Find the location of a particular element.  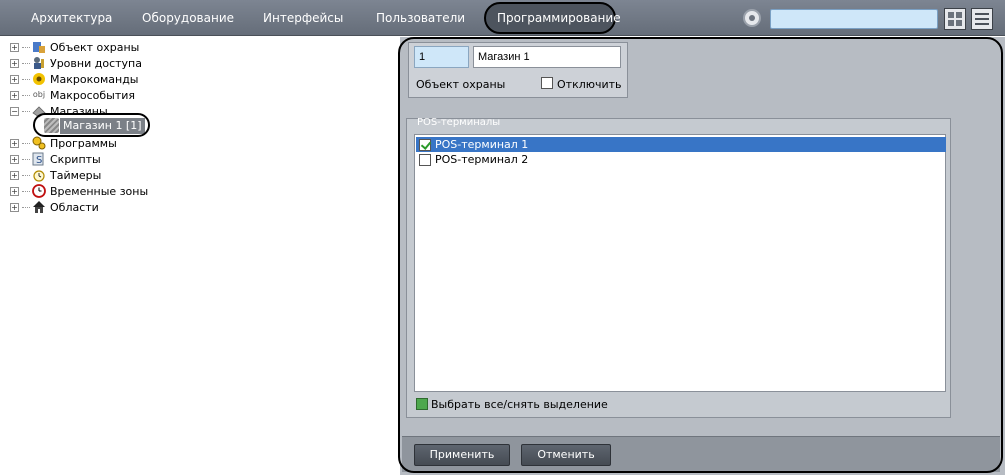

clock-icon is located at coordinates (39, 191).